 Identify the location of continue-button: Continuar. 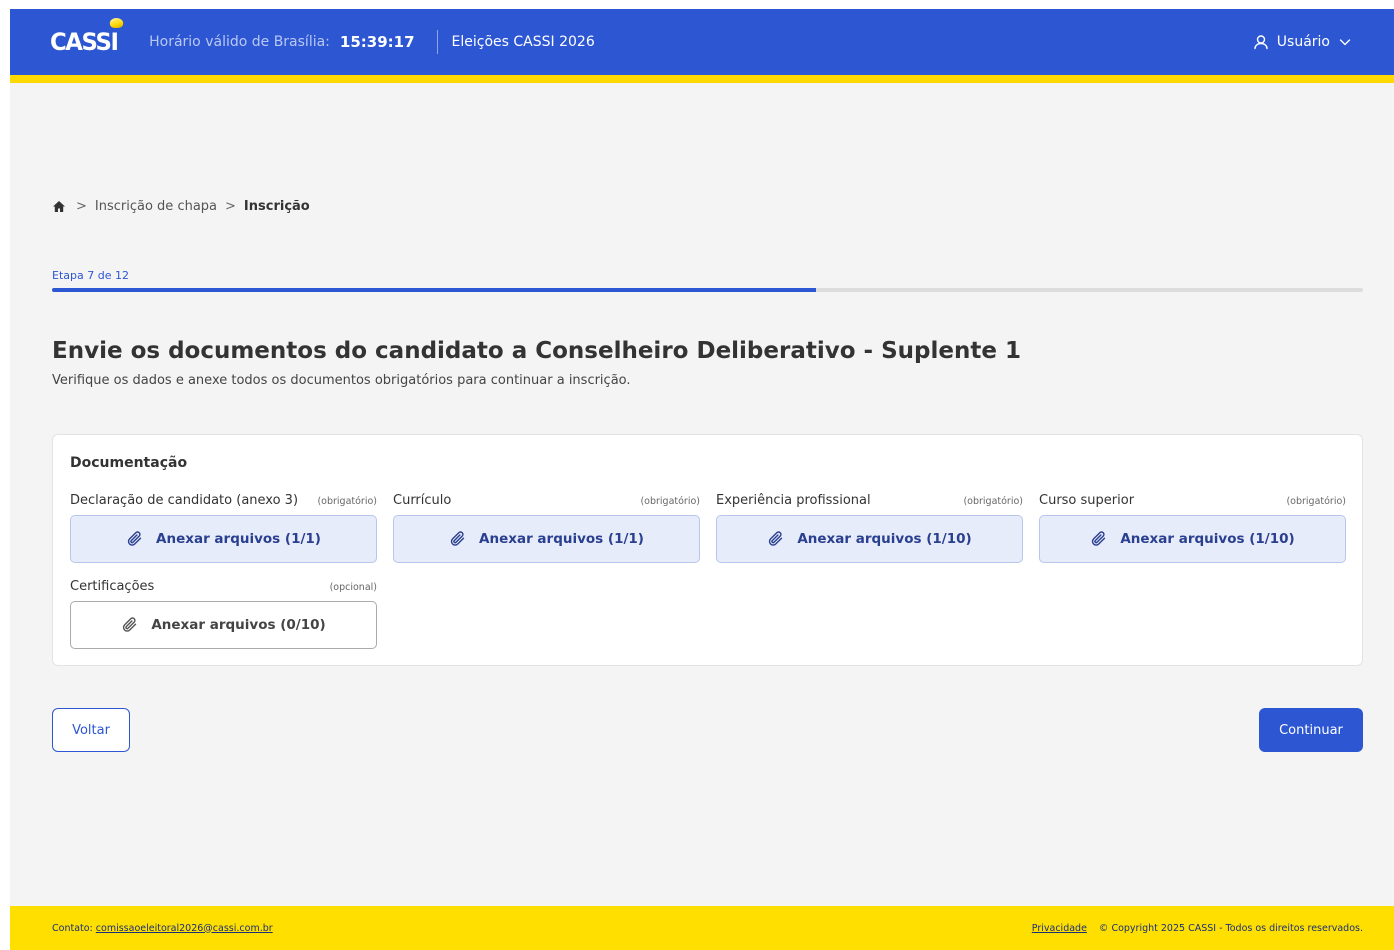
(1311, 730).